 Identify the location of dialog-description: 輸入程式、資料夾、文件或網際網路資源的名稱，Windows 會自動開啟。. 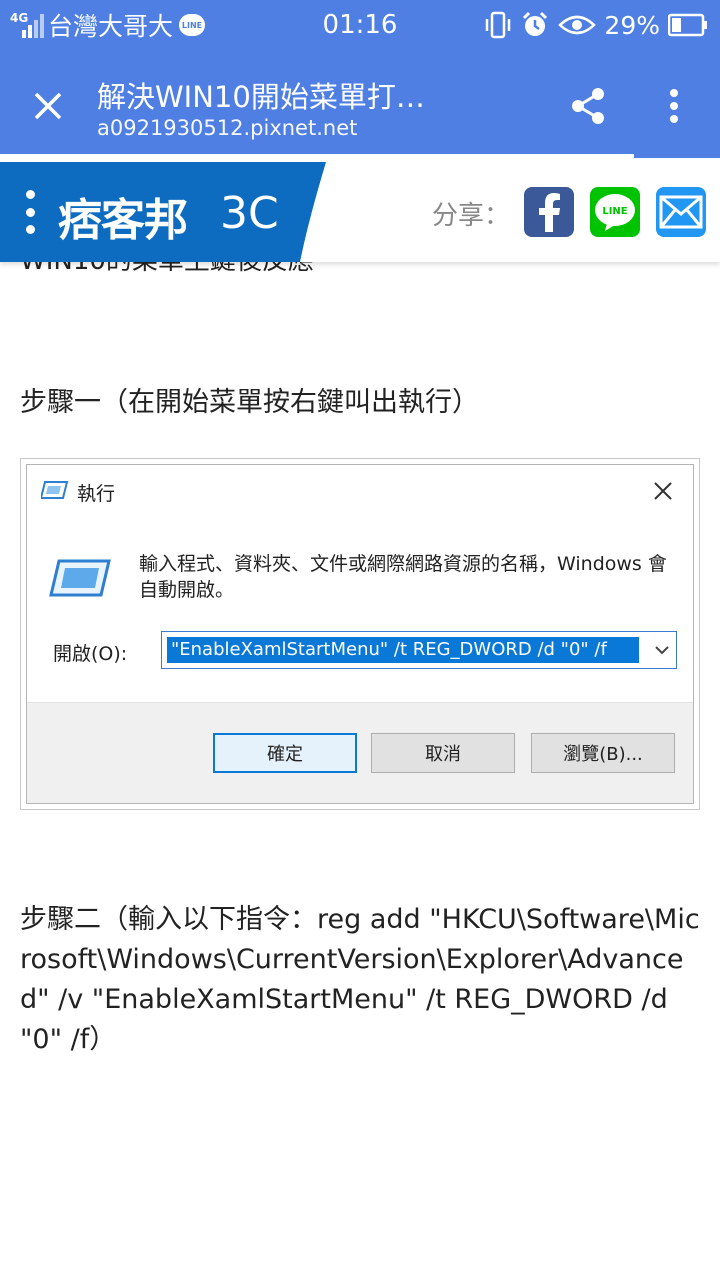
(403, 577).